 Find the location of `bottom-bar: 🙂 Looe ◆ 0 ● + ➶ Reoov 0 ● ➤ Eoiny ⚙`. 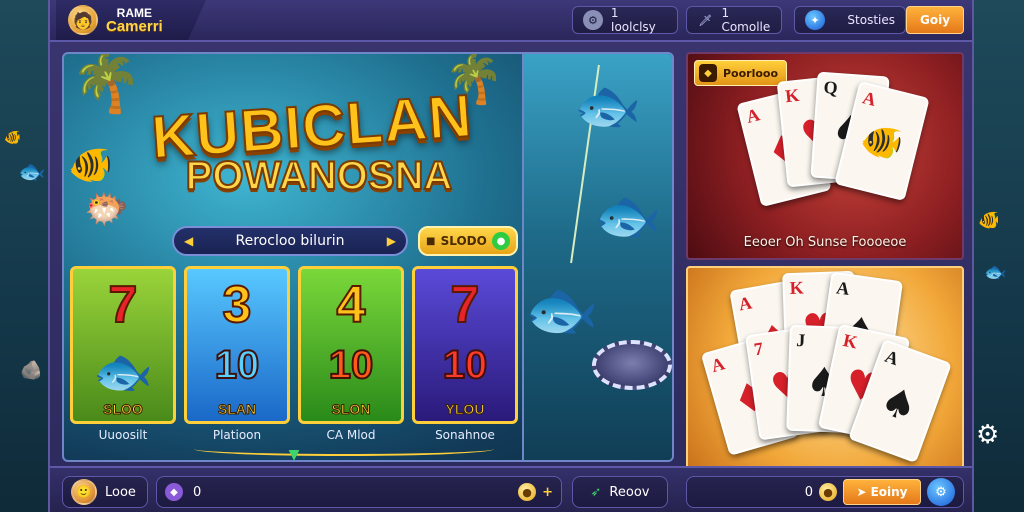

bottom-bar: 🙂 Looe ◆ 0 ● + ➶ Reoov 0 ● ➤ Eoiny ⚙ is located at coordinates (511, 489).